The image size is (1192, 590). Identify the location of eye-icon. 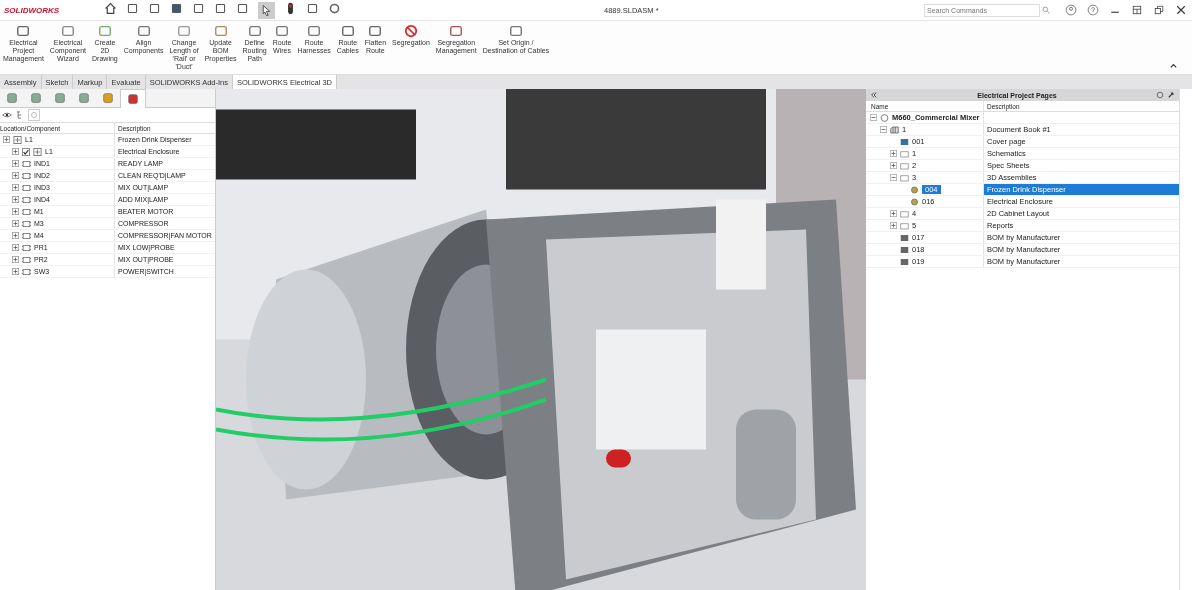
(7, 115).